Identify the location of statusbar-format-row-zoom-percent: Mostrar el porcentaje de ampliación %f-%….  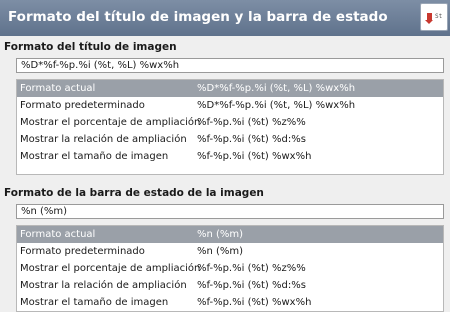
(230, 268).